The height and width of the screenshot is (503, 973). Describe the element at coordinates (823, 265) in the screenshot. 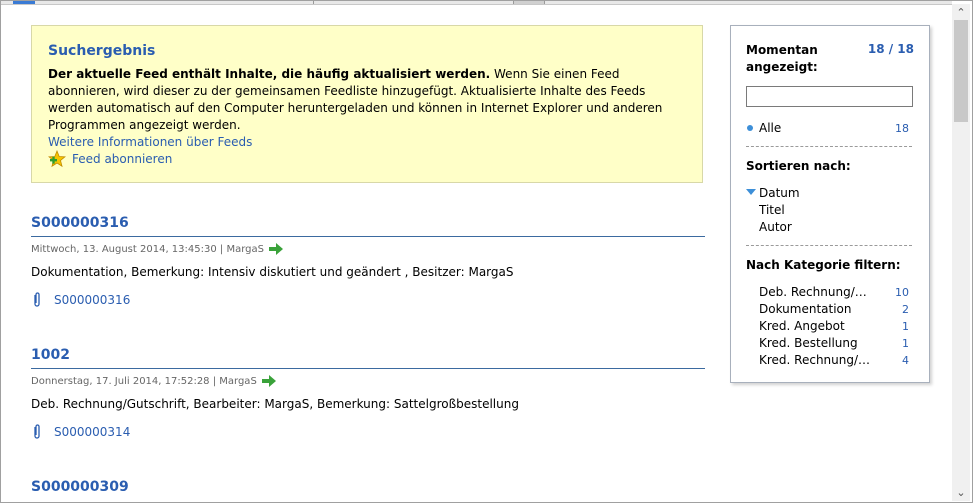

I see `filter-category-label: Nach Kategorie filtern:` at that location.